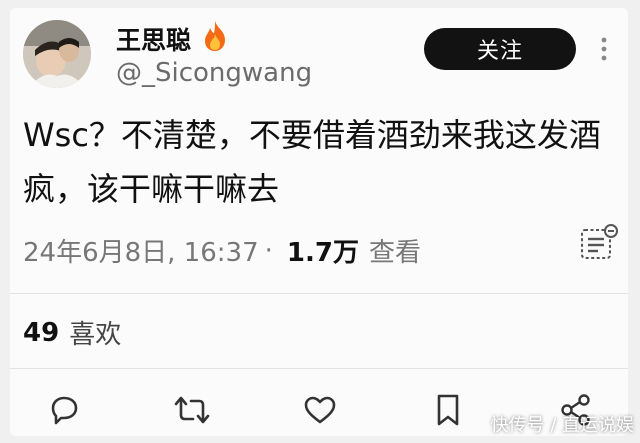  I want to click on likes-count: 49, so click(41, 332).